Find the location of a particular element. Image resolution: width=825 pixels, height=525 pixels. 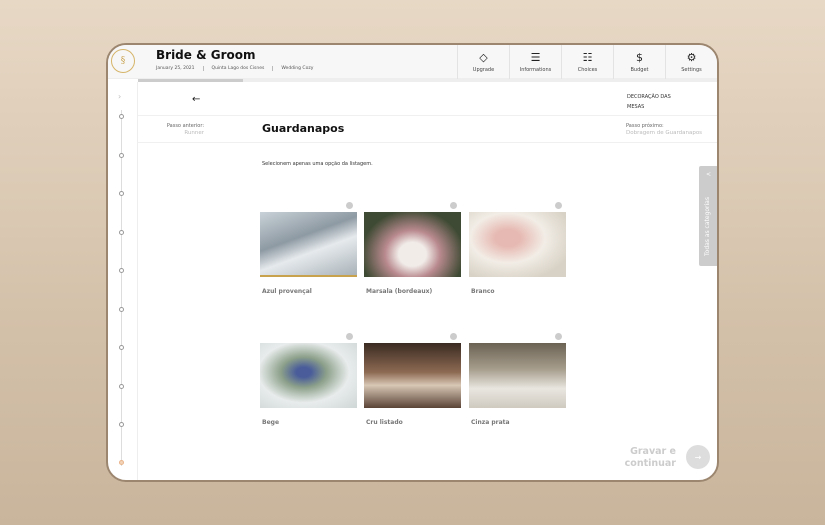

option-label: Bege is located at coordinates (271, 422).